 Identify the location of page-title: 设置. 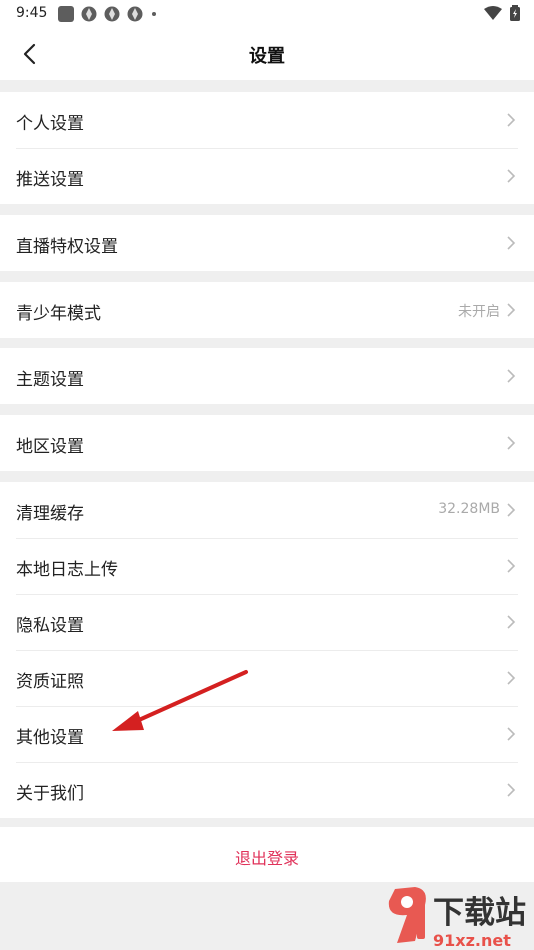
(267, 56).